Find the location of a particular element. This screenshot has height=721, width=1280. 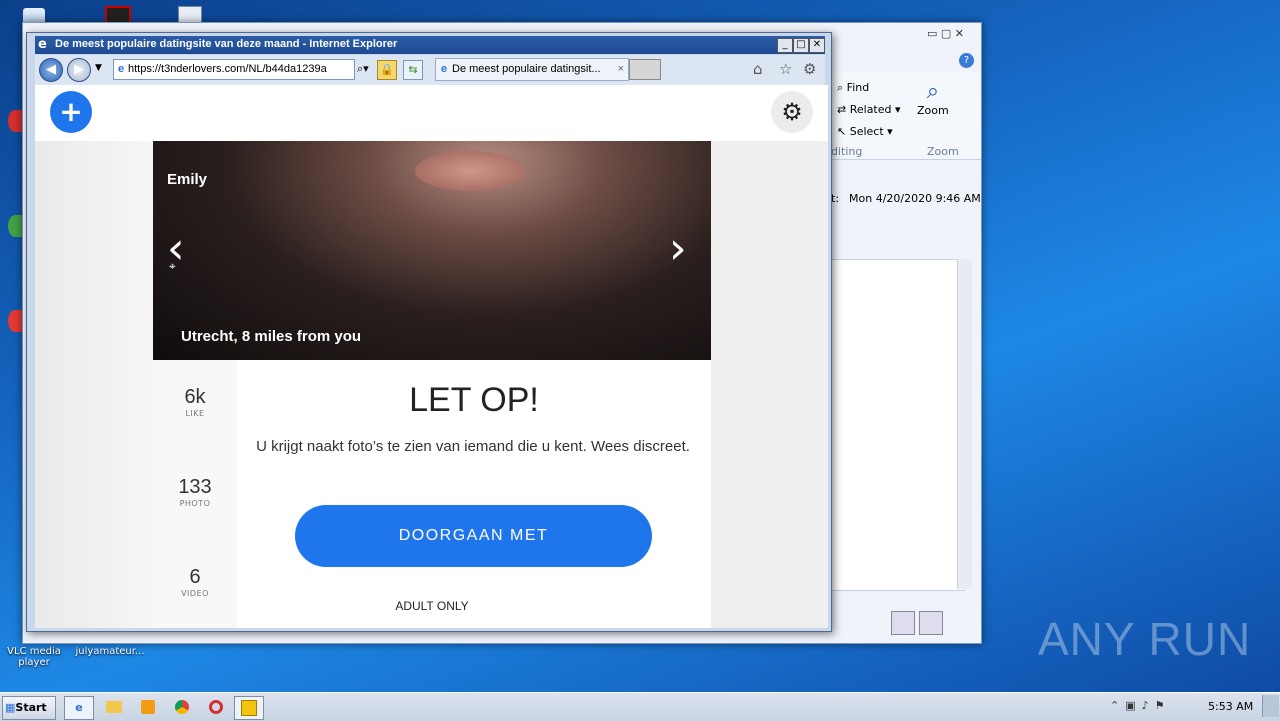

address-search-icon: ⌕▾ is located at coordinates (363, 69).